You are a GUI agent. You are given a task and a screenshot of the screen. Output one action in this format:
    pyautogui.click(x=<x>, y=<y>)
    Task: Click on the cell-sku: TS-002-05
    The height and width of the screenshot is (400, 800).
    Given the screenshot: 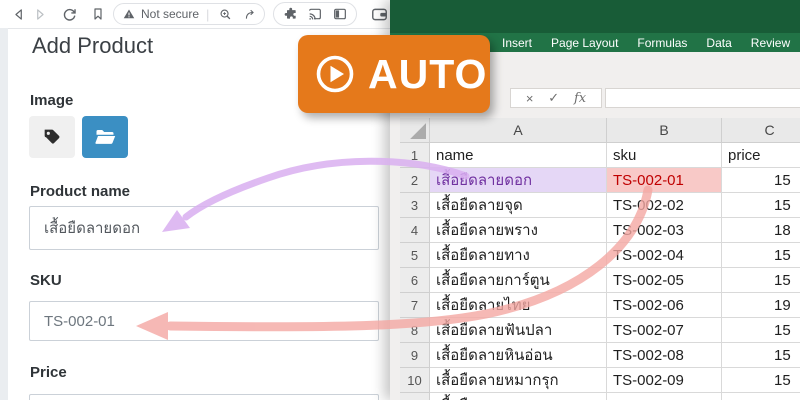 What is the action you would take?
    pyautogui.click(x=664, y=280)
    